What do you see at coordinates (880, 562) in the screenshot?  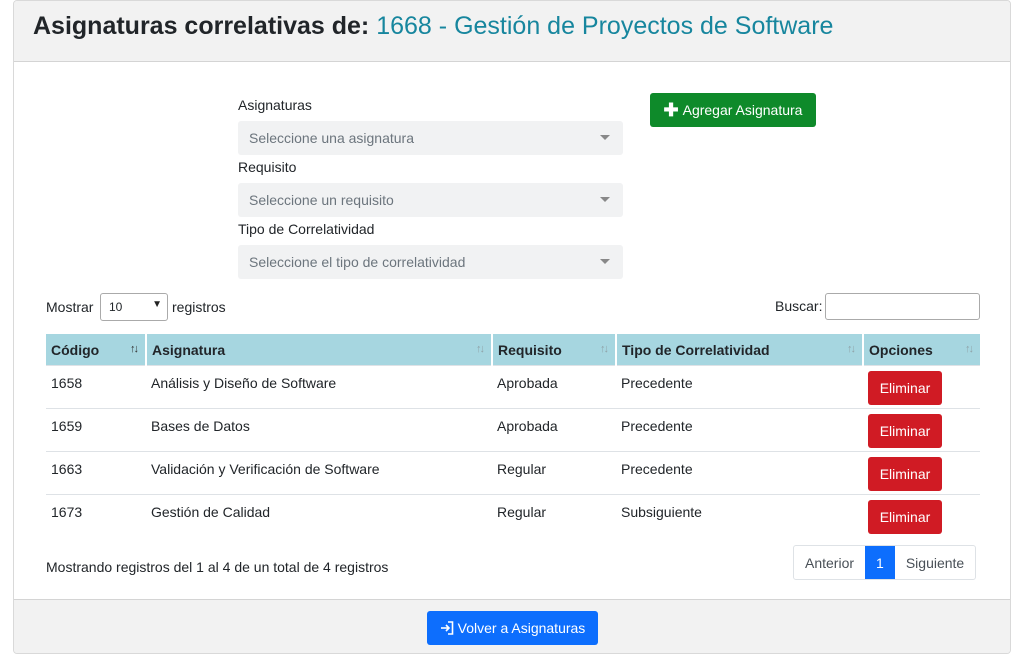 I see `pagination-page-1: 1` at bounding box center [880, 562].